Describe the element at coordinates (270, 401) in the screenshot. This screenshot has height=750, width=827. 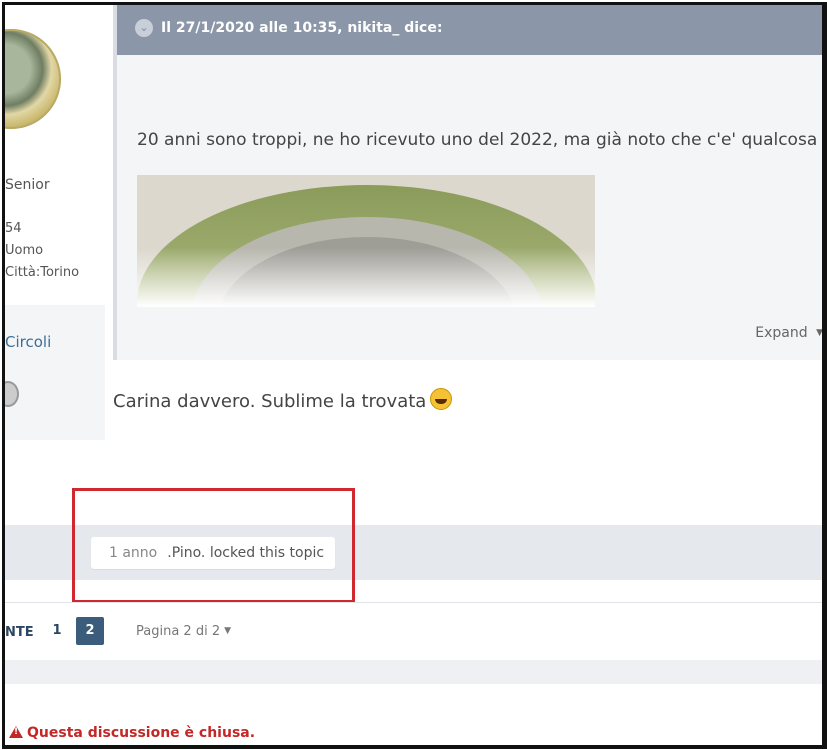
I see `reply-text: Carina davvero. Sublime la trovata` at that location.